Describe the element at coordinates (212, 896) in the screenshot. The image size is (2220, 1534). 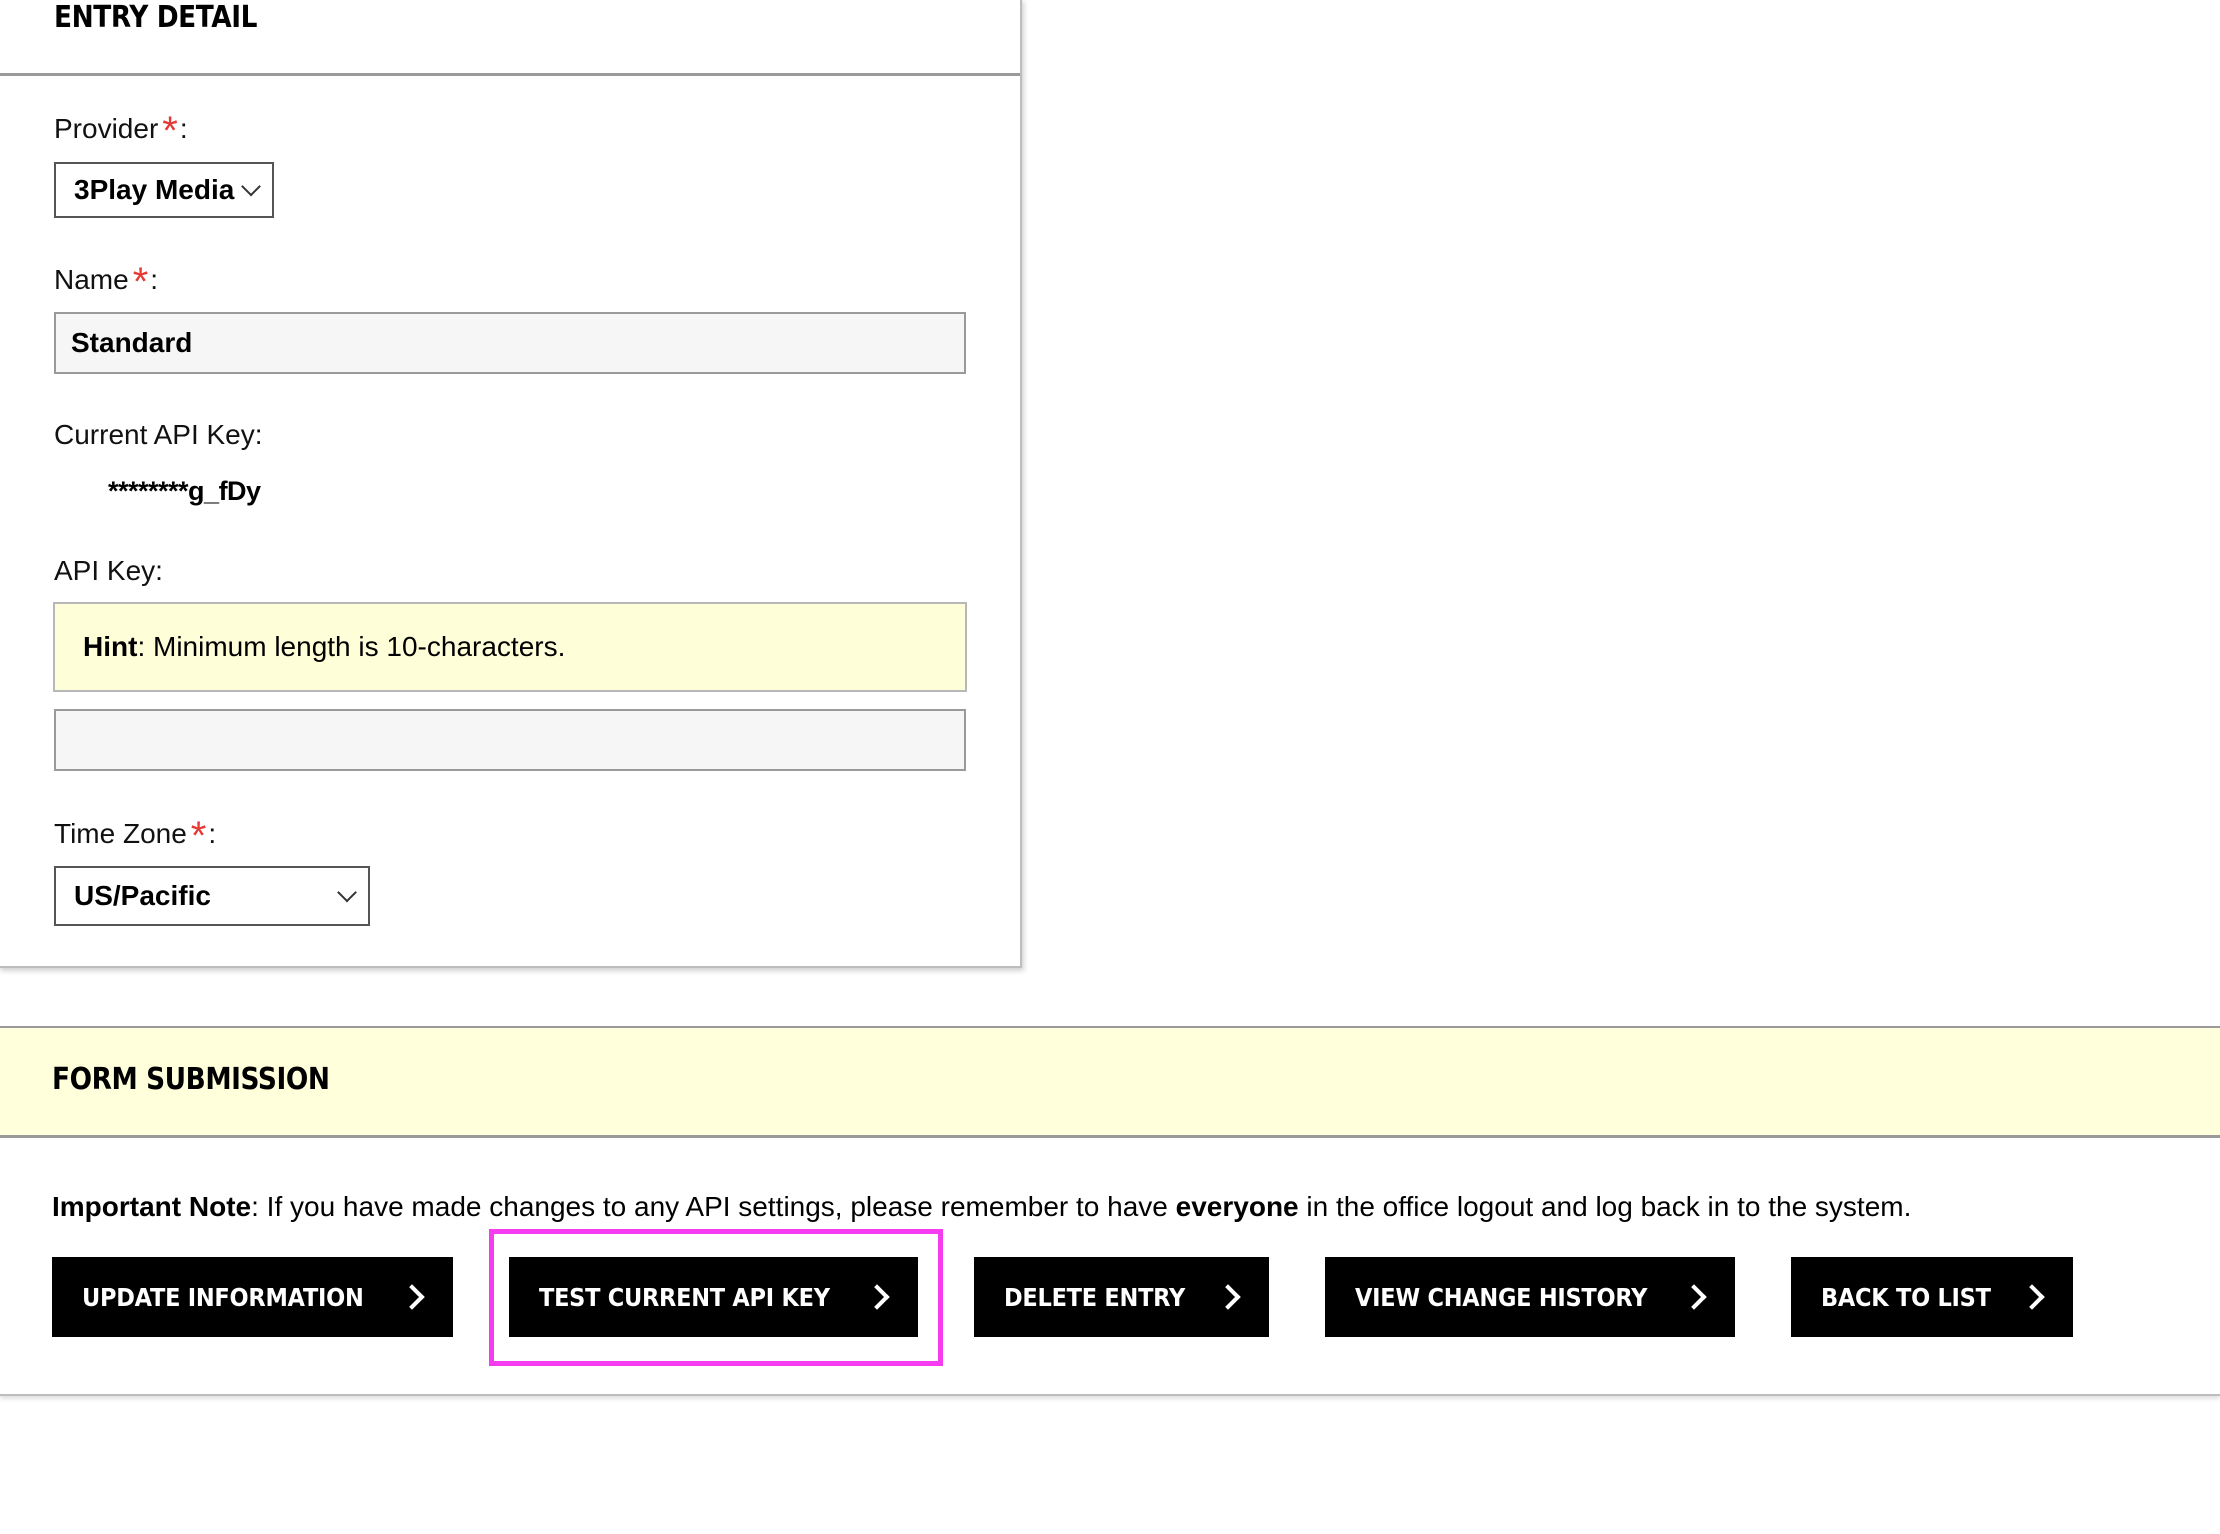
I see `time-zone-select: US/Pacific` at that location.